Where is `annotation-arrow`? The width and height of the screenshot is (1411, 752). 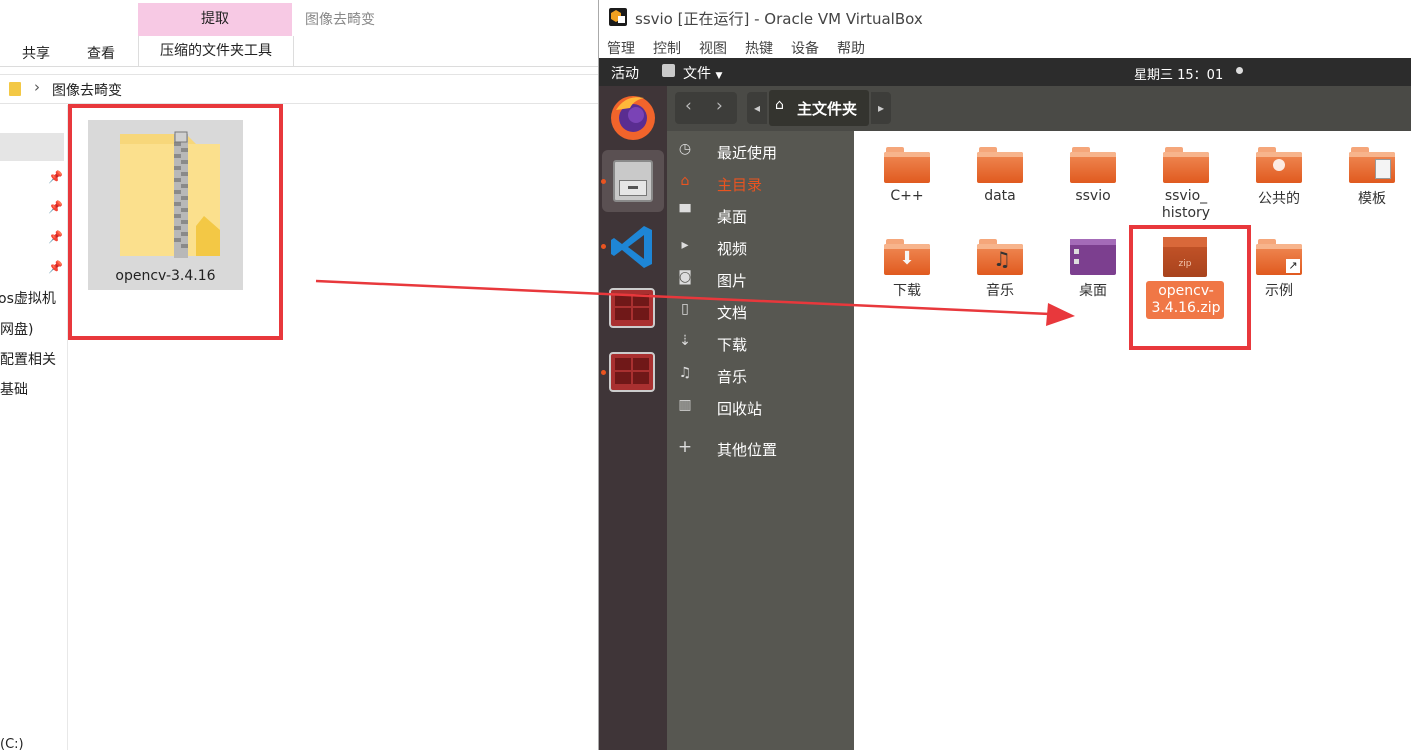
annotation-arrow is located at coordinates (695, 302).